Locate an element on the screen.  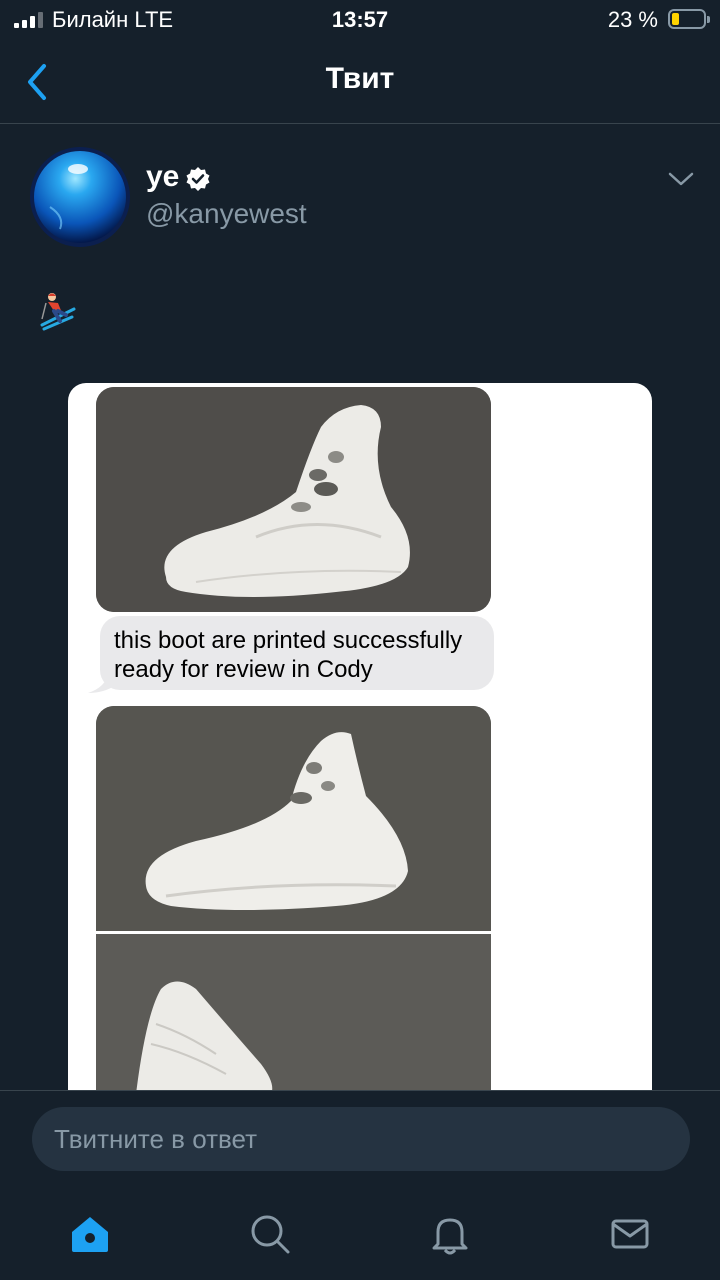
status-bar: Билайн LTE 13:57 23 % is located at coordinates (360, 20).